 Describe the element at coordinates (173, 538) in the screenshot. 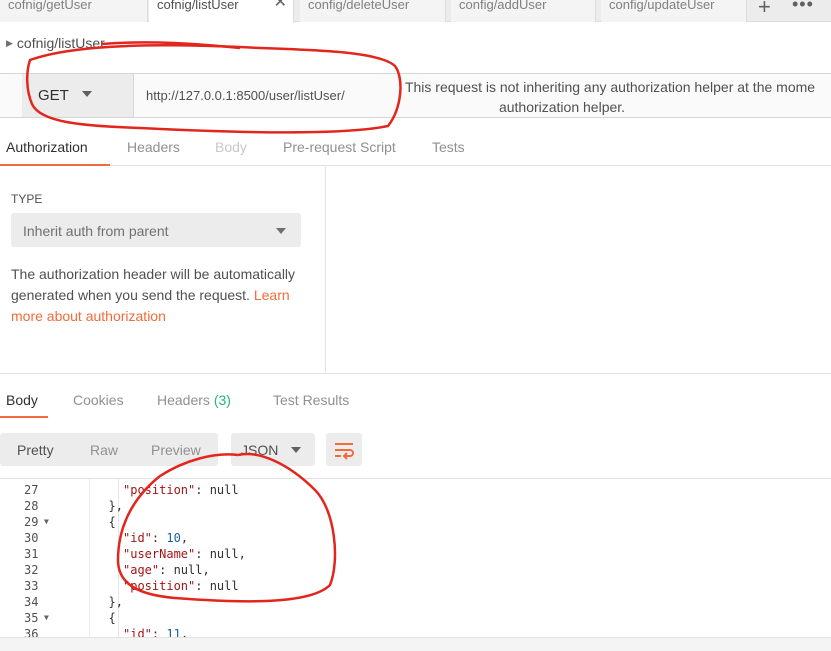

I see `json-value: 10` at that location.